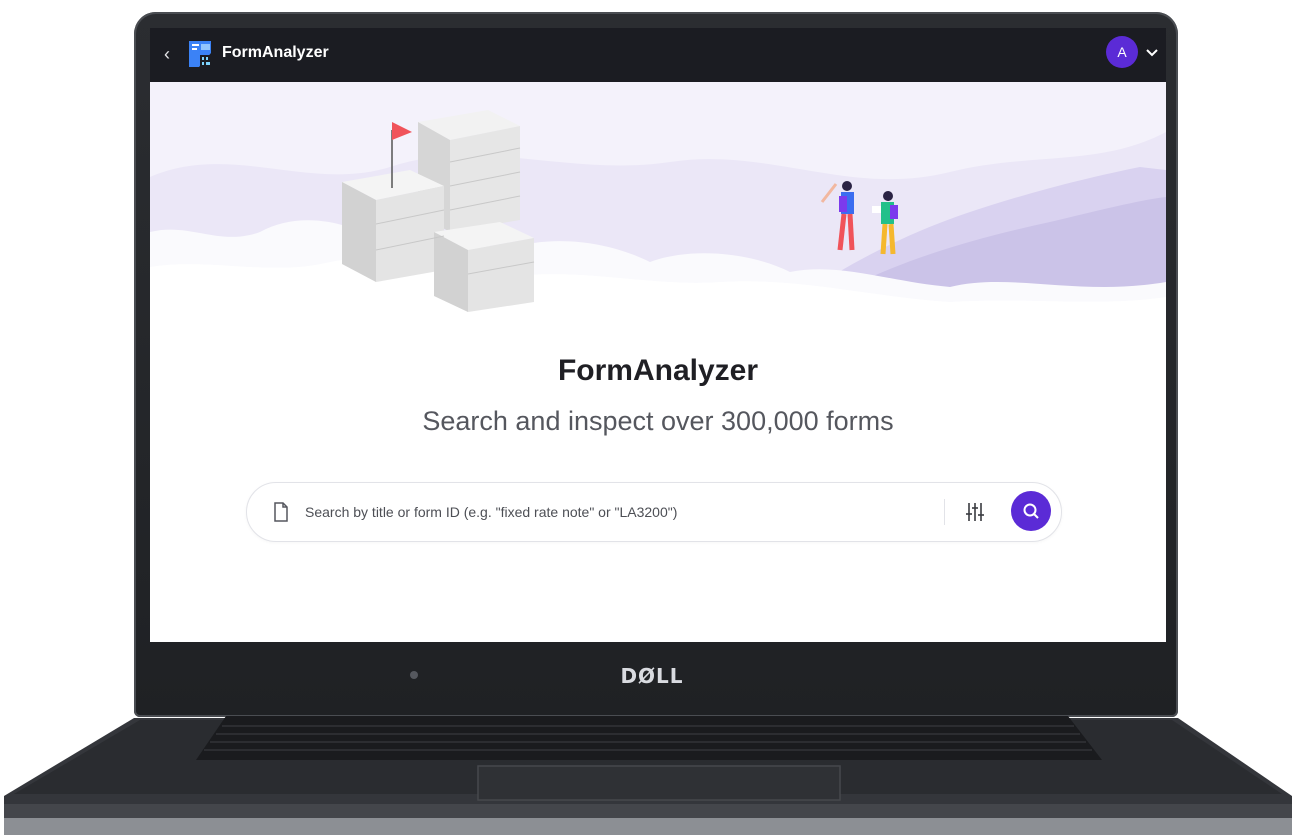 The image size is (1296, 835). I want to click on form-logo-icon, so click(200, 54).